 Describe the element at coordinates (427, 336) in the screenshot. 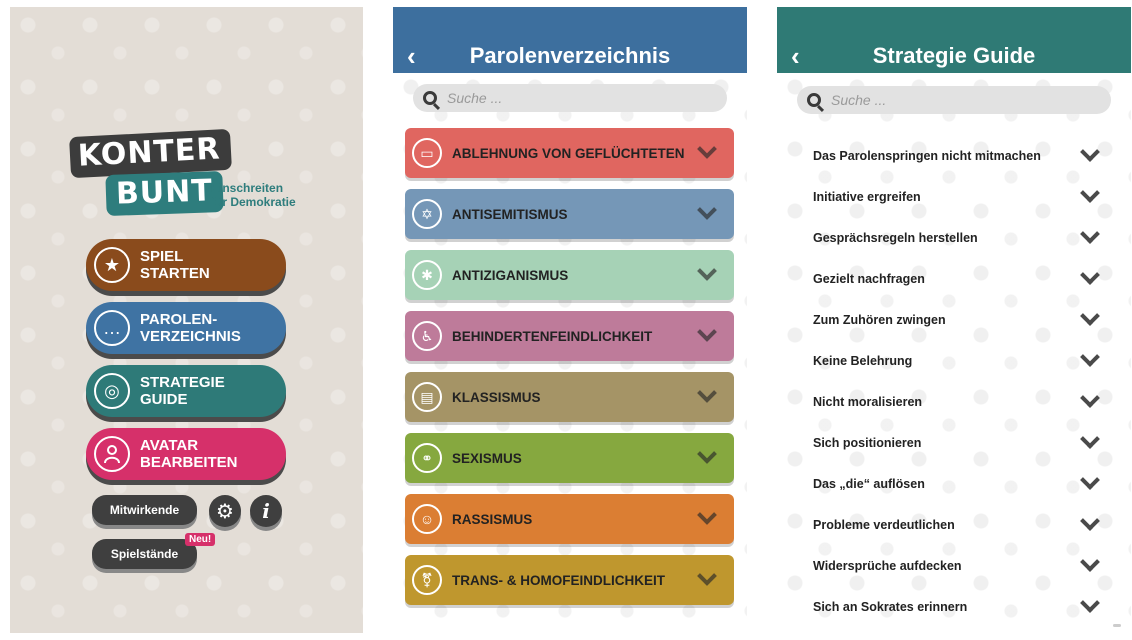

I see `wheelchair-icon: ♿` at that location.